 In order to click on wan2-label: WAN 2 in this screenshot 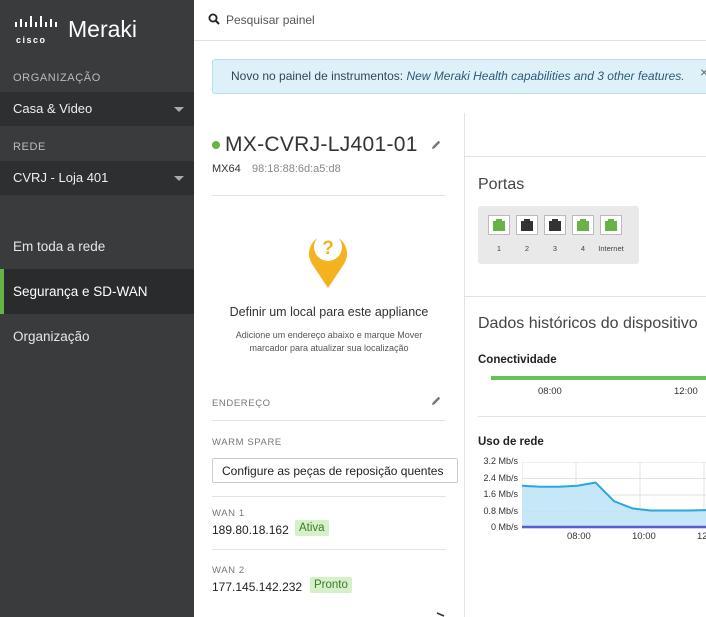, I will do `click(228, 570)`.